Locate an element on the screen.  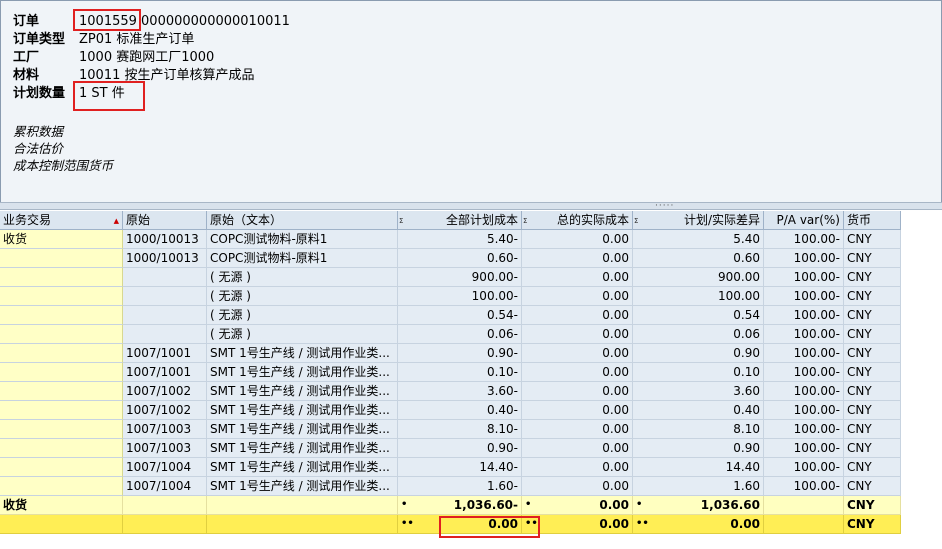
col-header-actual: Σ 总的实际成本 is located at coordinates (577, 220).